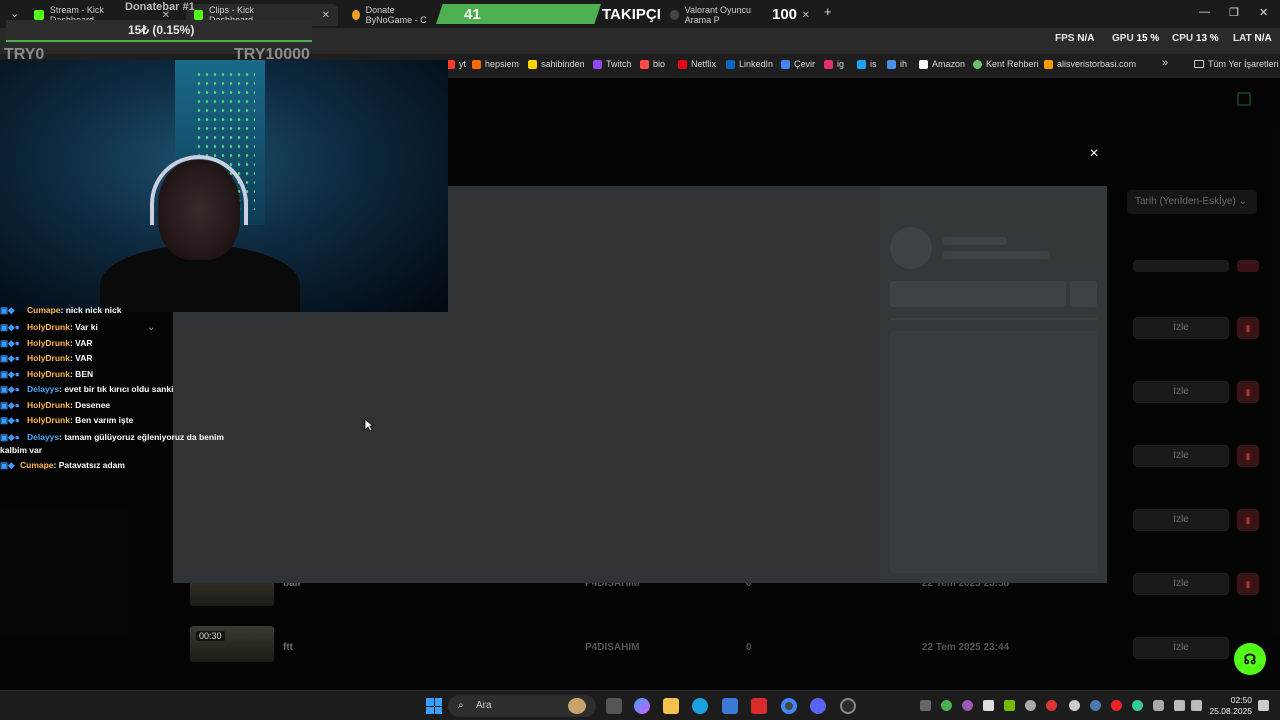 Image resolution: width=1280 pixels, height=720 pixels. What do you see at coordinates (434, 706) in the screenshot?
I see `windows-start-icon` at bounding box center [434, 706].